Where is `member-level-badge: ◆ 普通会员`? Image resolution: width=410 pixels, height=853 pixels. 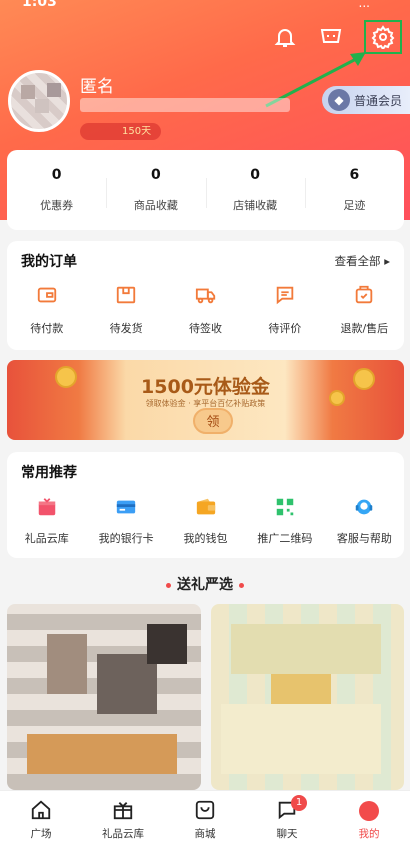 member-level-badge: ◆ 普通会员 is located at coordinates (366, 100).